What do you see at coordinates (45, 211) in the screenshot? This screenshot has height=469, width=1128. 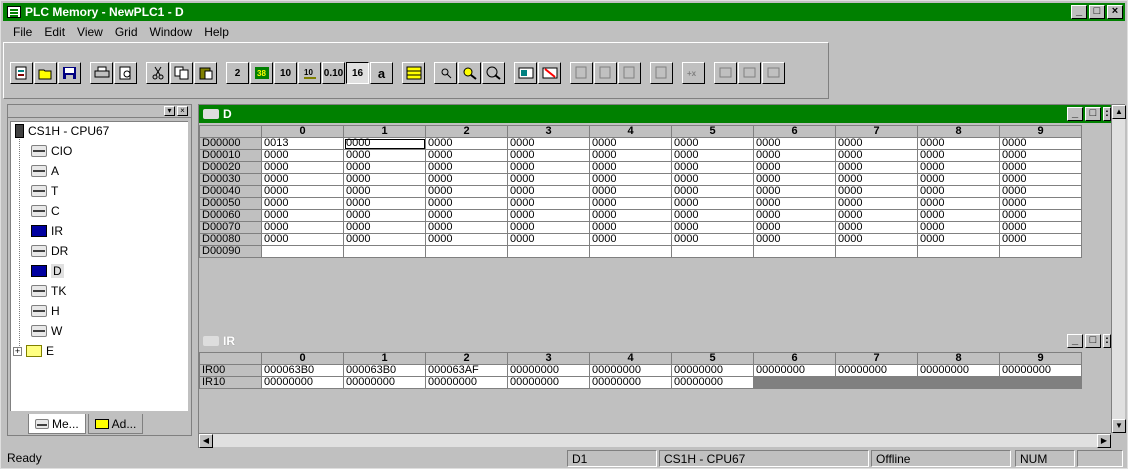 I see `tree-item-c: C` at bounding box center [45, 211].